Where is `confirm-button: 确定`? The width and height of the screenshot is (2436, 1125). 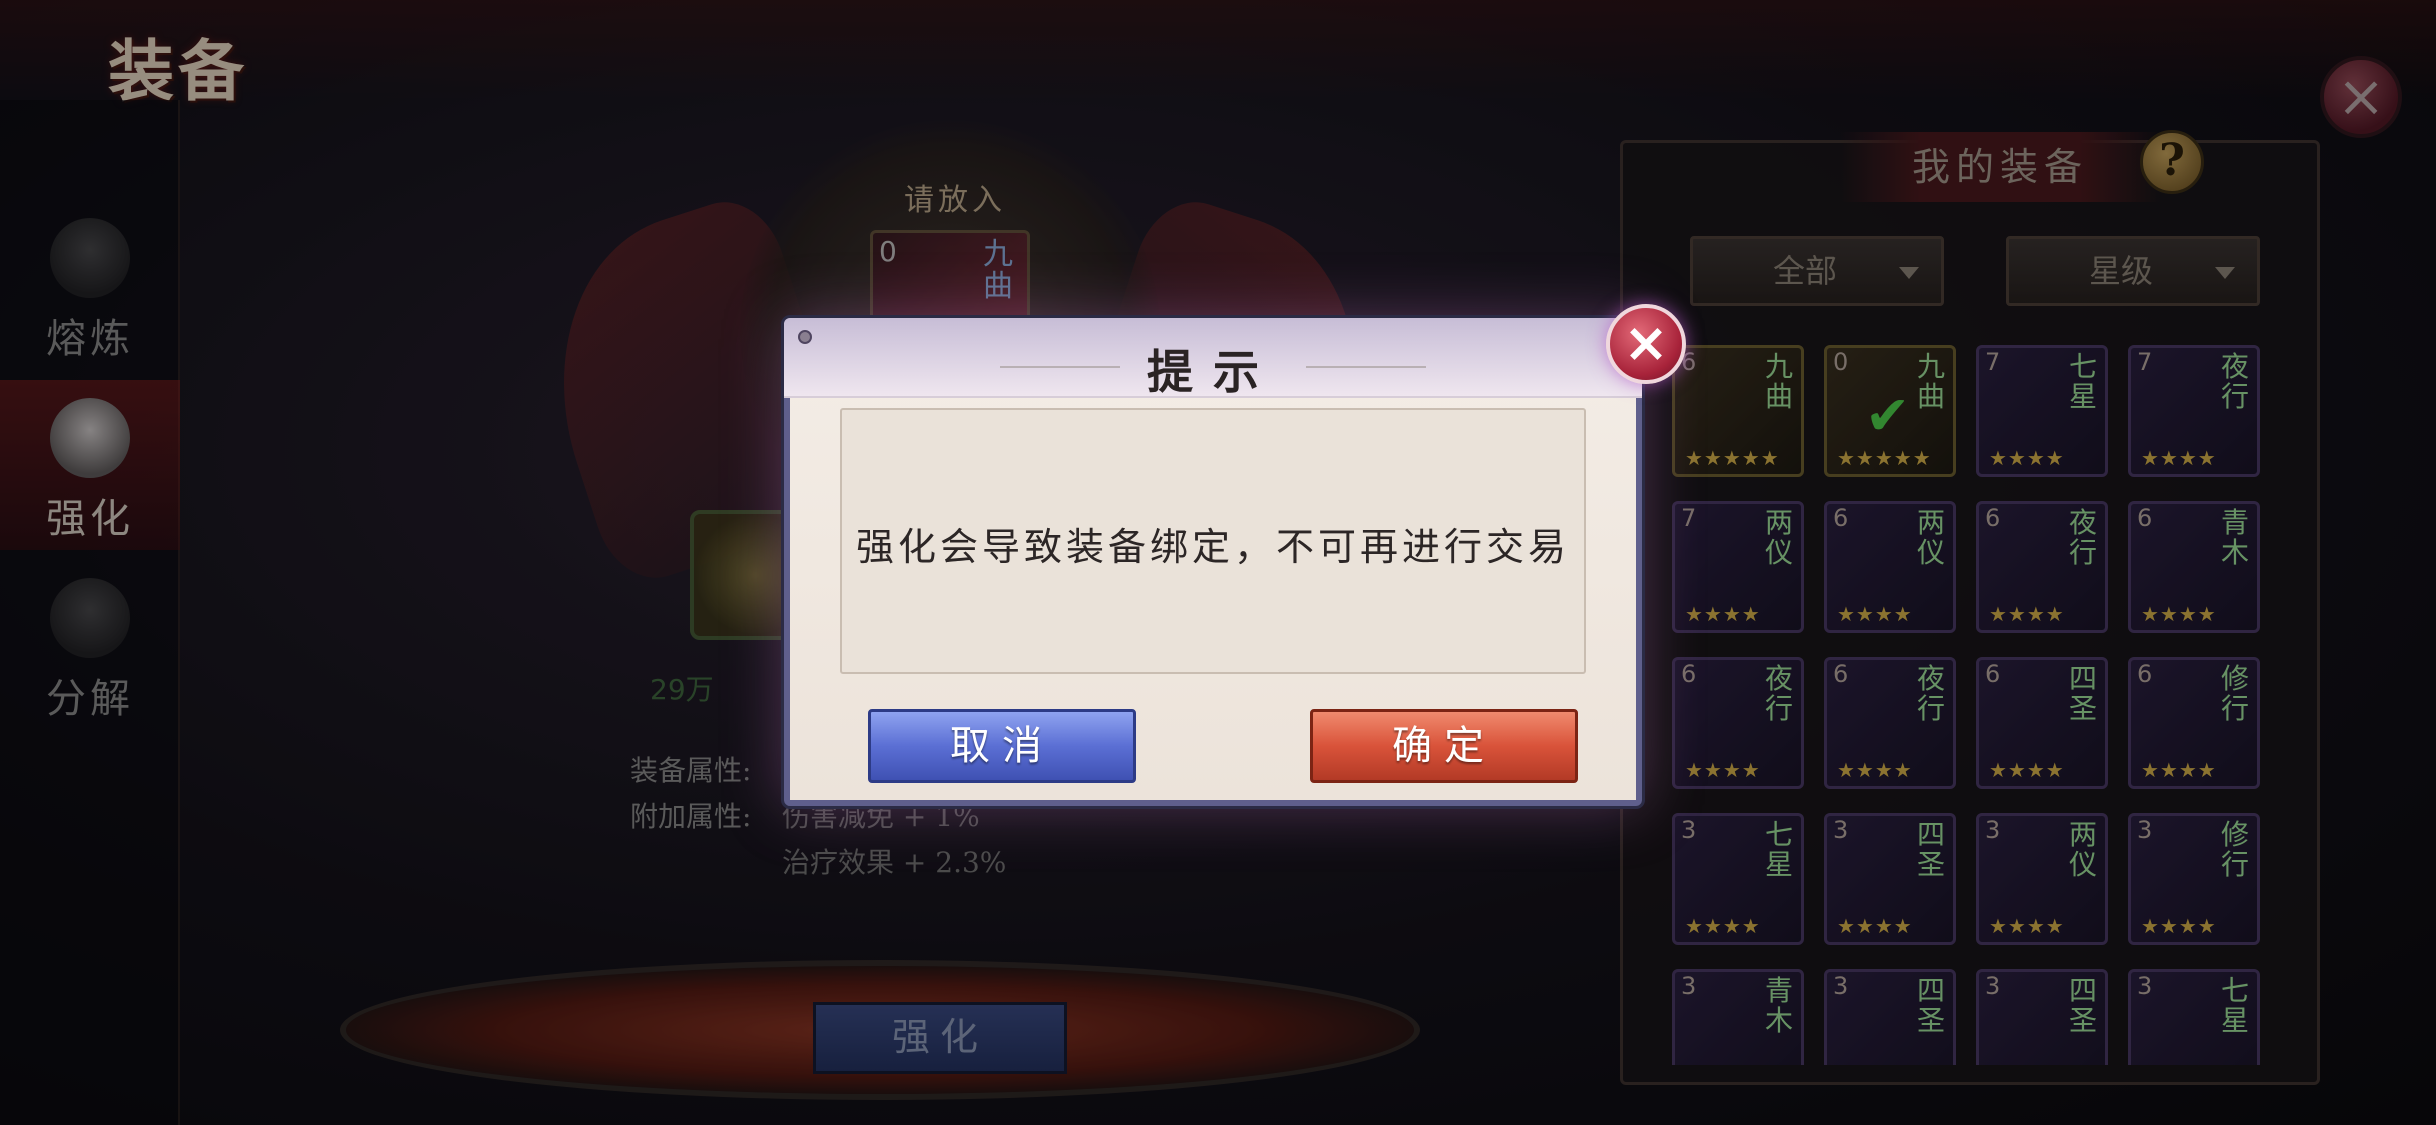
confirm-button: 确定 is located at coordinates (1444, 746).